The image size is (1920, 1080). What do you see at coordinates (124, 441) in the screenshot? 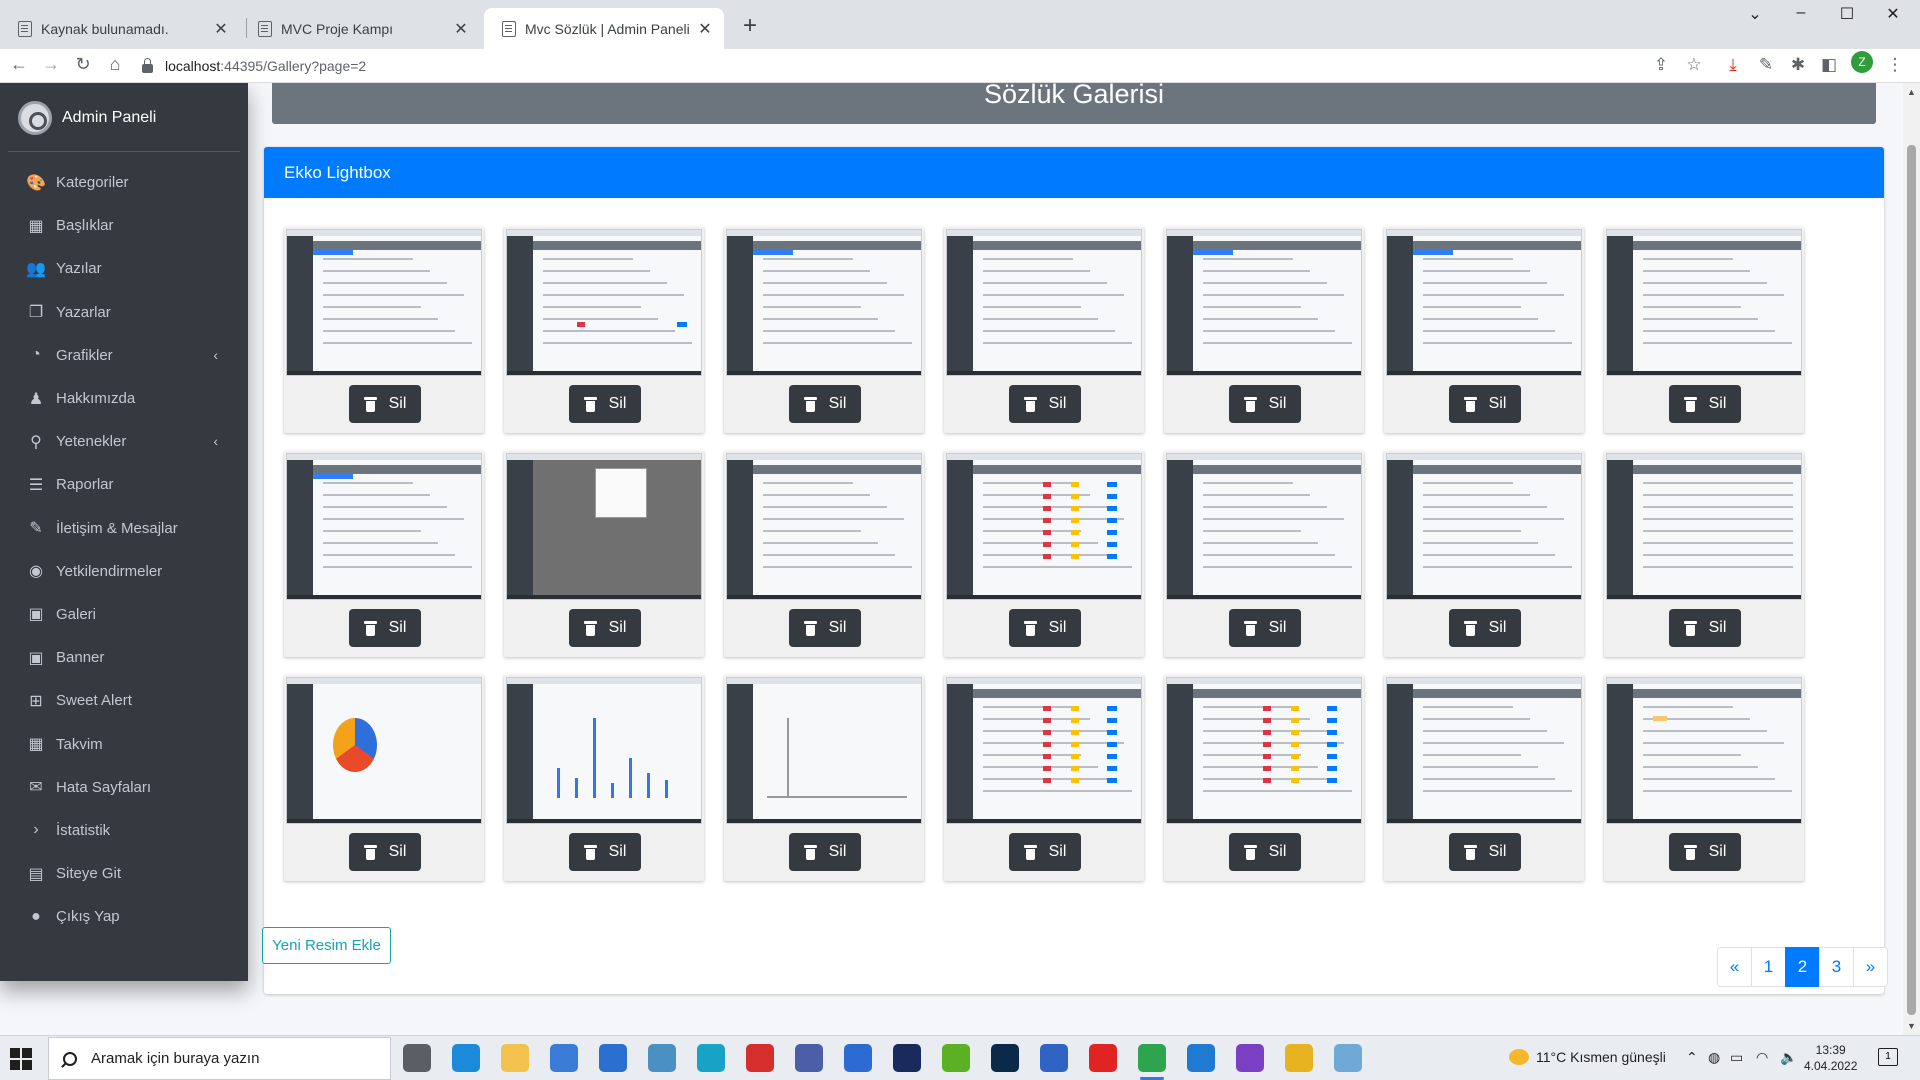
I see `sidebar-item-6: ⚲ Yetenekler ‹` at bounding box center [124, 441].